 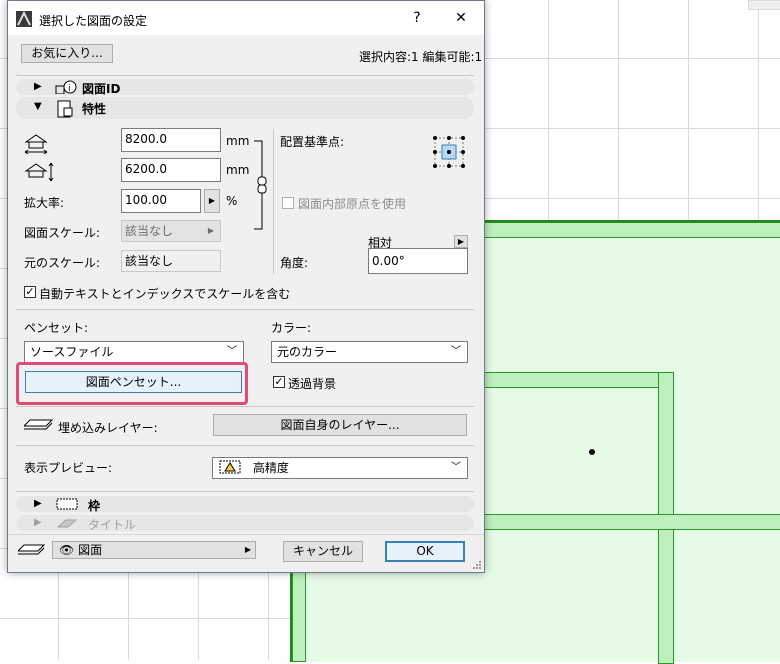 What do you see at coordinates (352, 204) in the screenshot?
I see `use-origin-label: 図面内部原点を使用` at bounding box center [352, 204].